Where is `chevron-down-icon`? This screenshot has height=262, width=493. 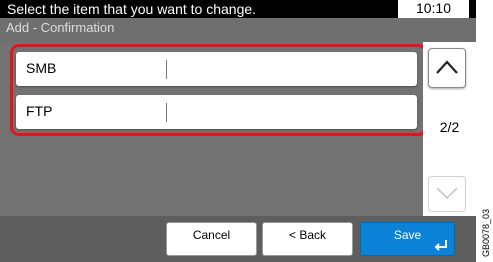 chevron-down-icon is located at coordinates (447, 193).